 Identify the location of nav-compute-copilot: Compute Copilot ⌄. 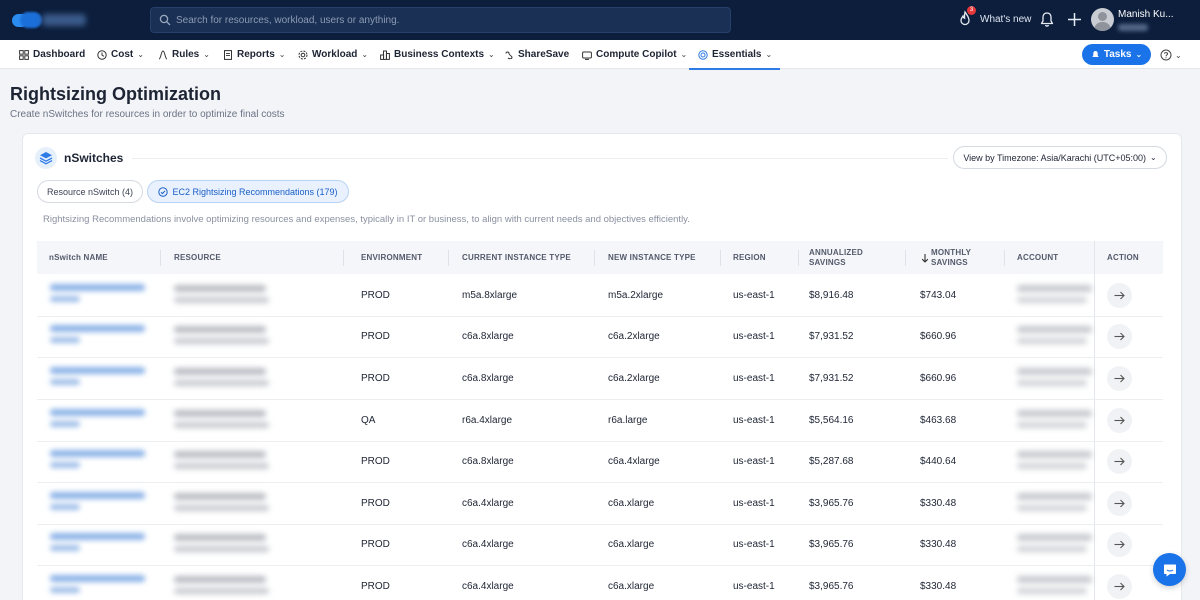
(634, 54).